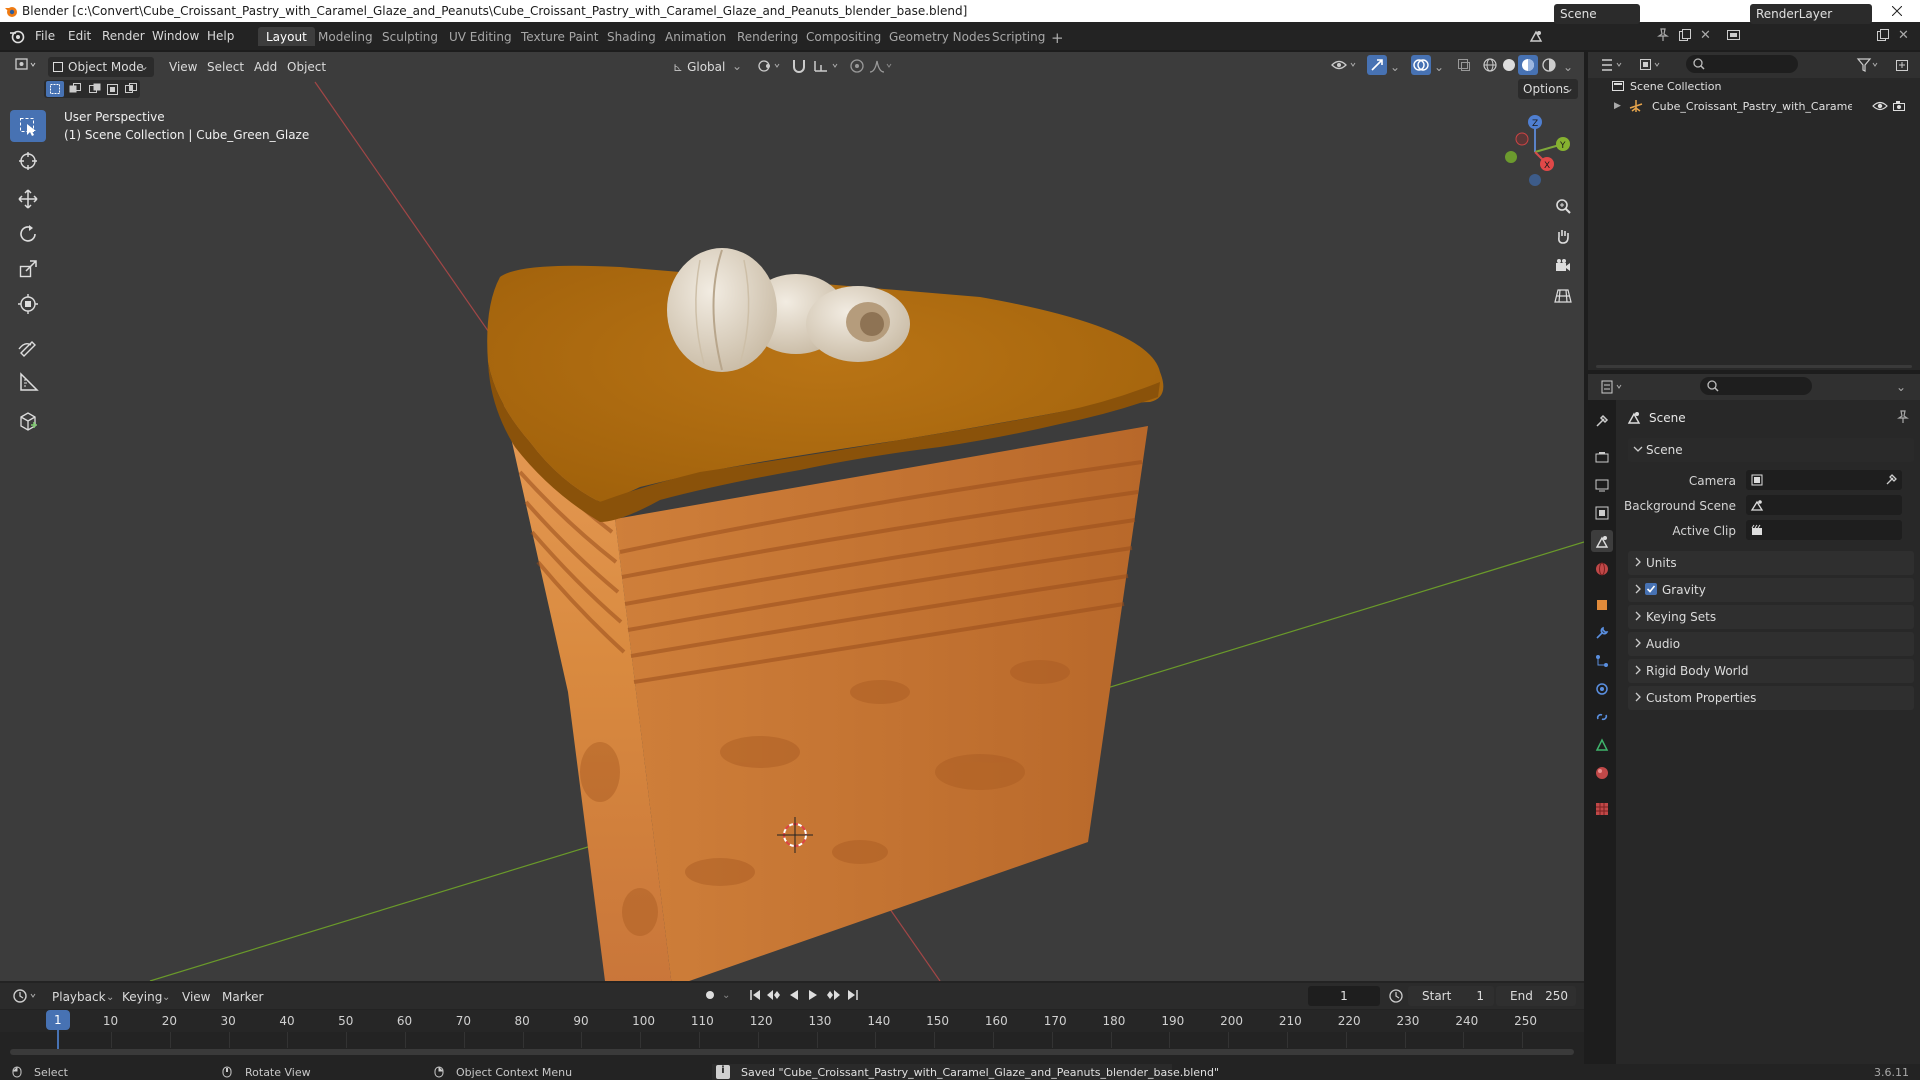 The height and width of the screenshot is (1080, 1920). Describe the element at coordinates (1613, 65) in the screenshot. I see `outliner-editor-type-icon` at that location.